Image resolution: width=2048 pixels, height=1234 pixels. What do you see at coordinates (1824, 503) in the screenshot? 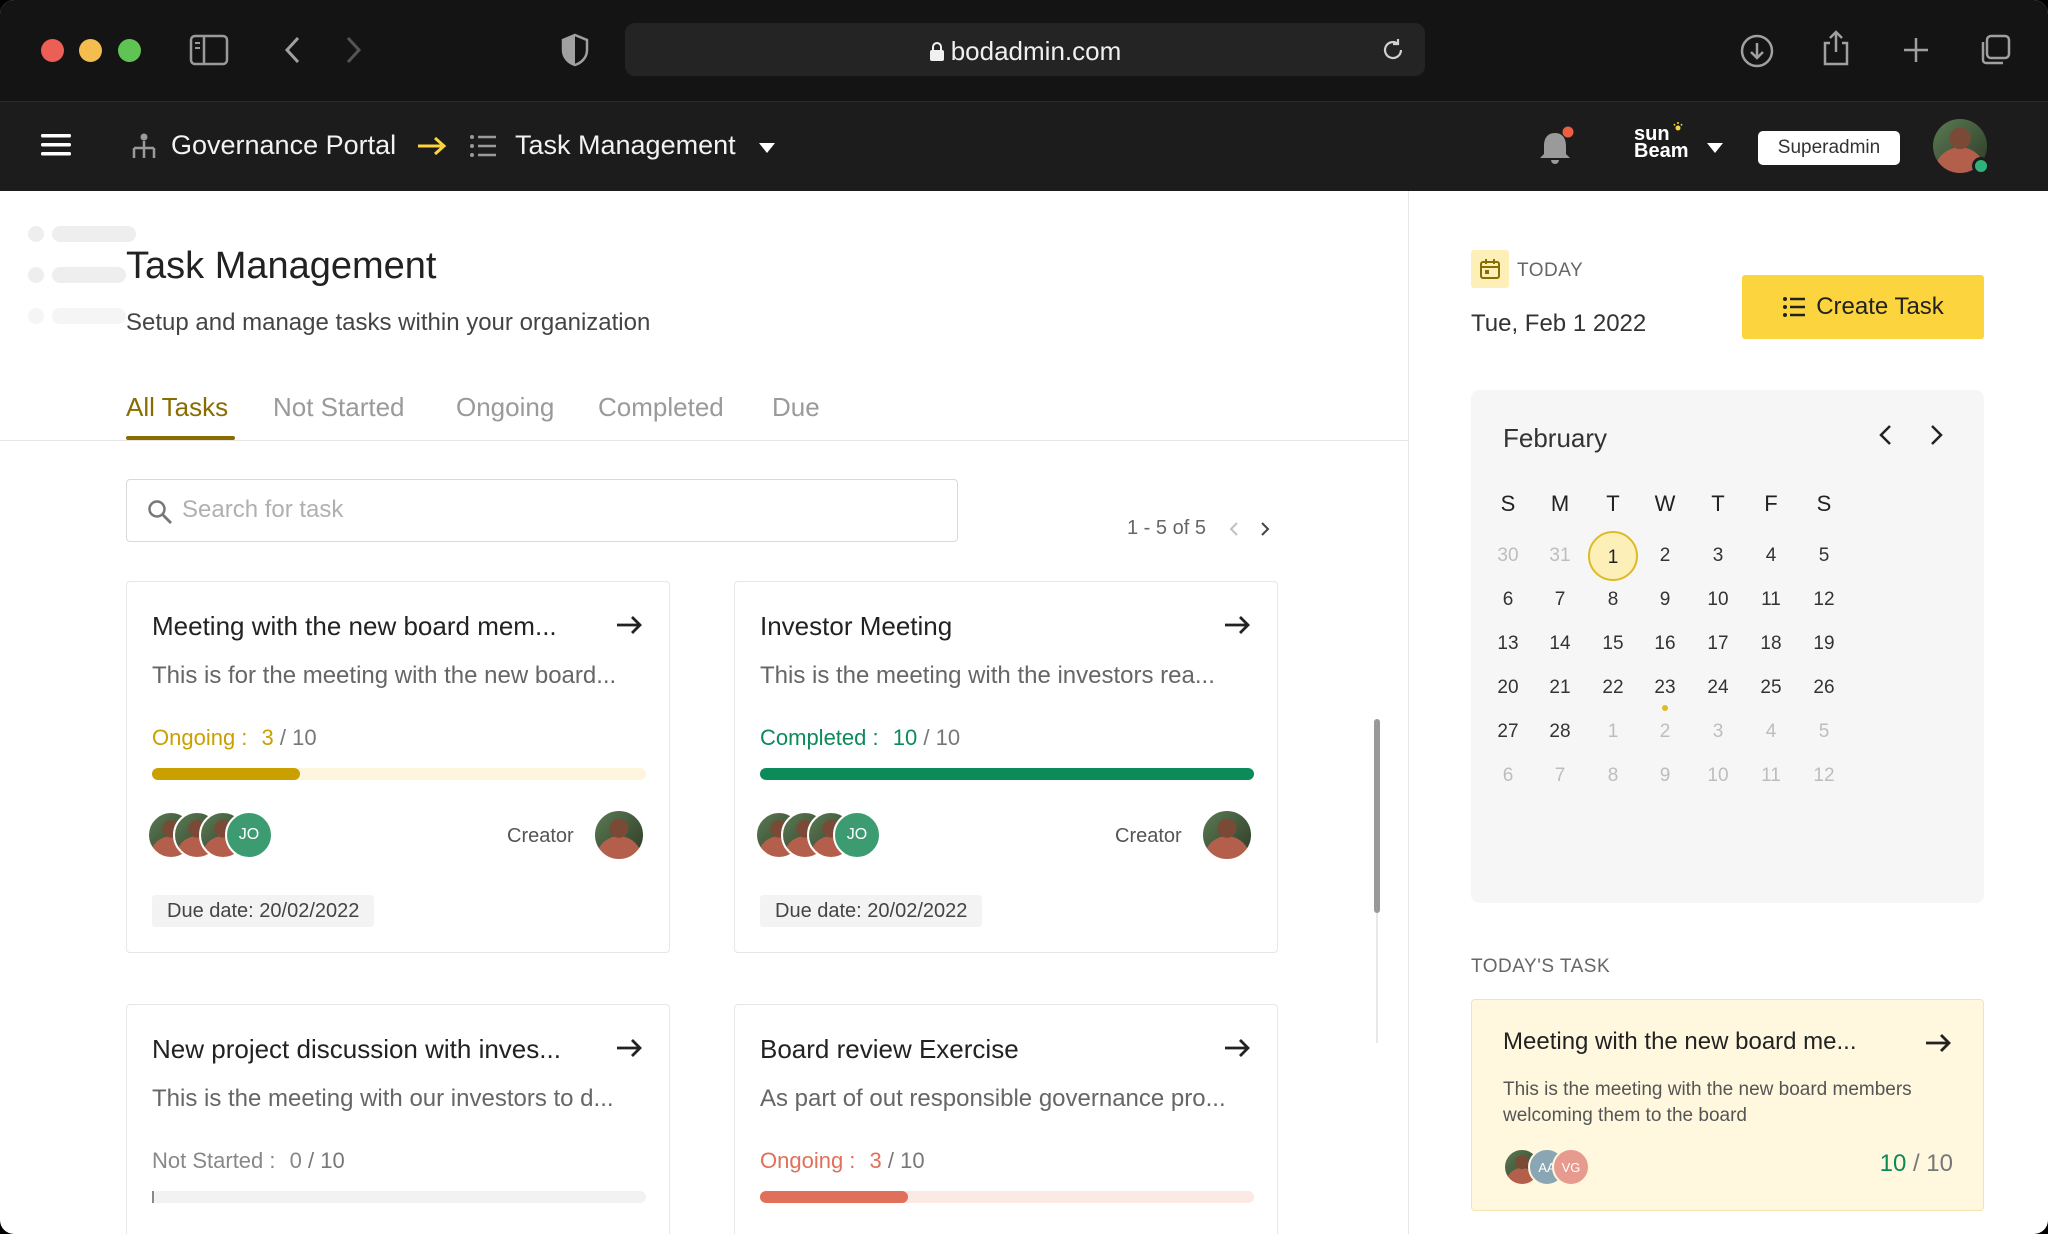
I see `weekday-header: S` at bounding box center [1824, 503].